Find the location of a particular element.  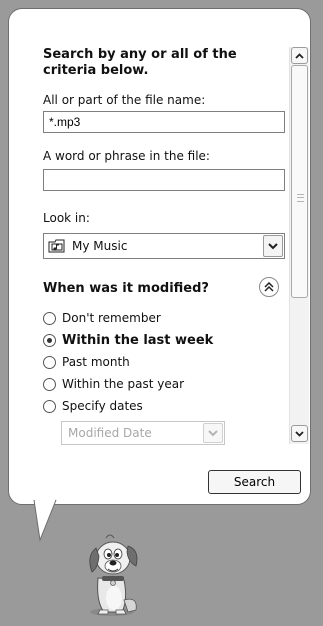

vertical-scrollbar is located at coordinates (299, 245).